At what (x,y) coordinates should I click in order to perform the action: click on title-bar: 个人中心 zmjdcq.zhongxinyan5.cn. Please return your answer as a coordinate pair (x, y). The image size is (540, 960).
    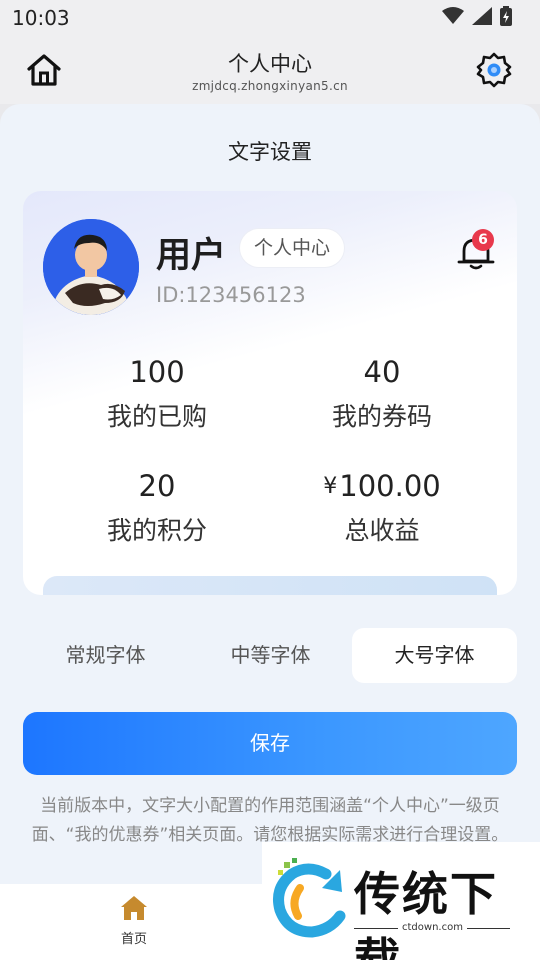
    Looking at the image, I should click on (270, 70).